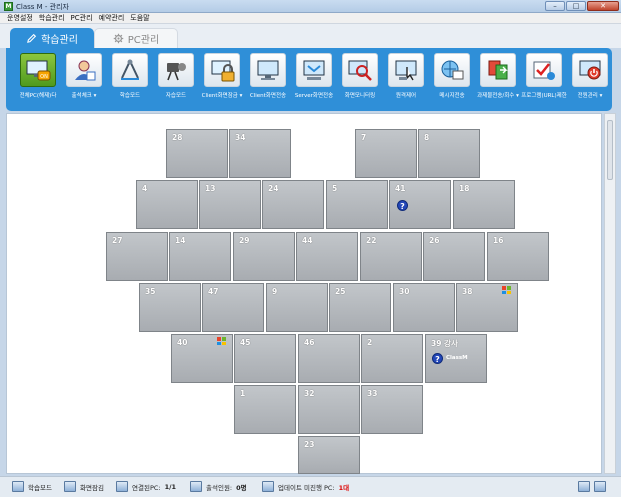 The width and height of the screenshot is (621, 497). Describe the element at coordinates (544, 70) in the screenshot. I see `program-limit-icon` at that location.